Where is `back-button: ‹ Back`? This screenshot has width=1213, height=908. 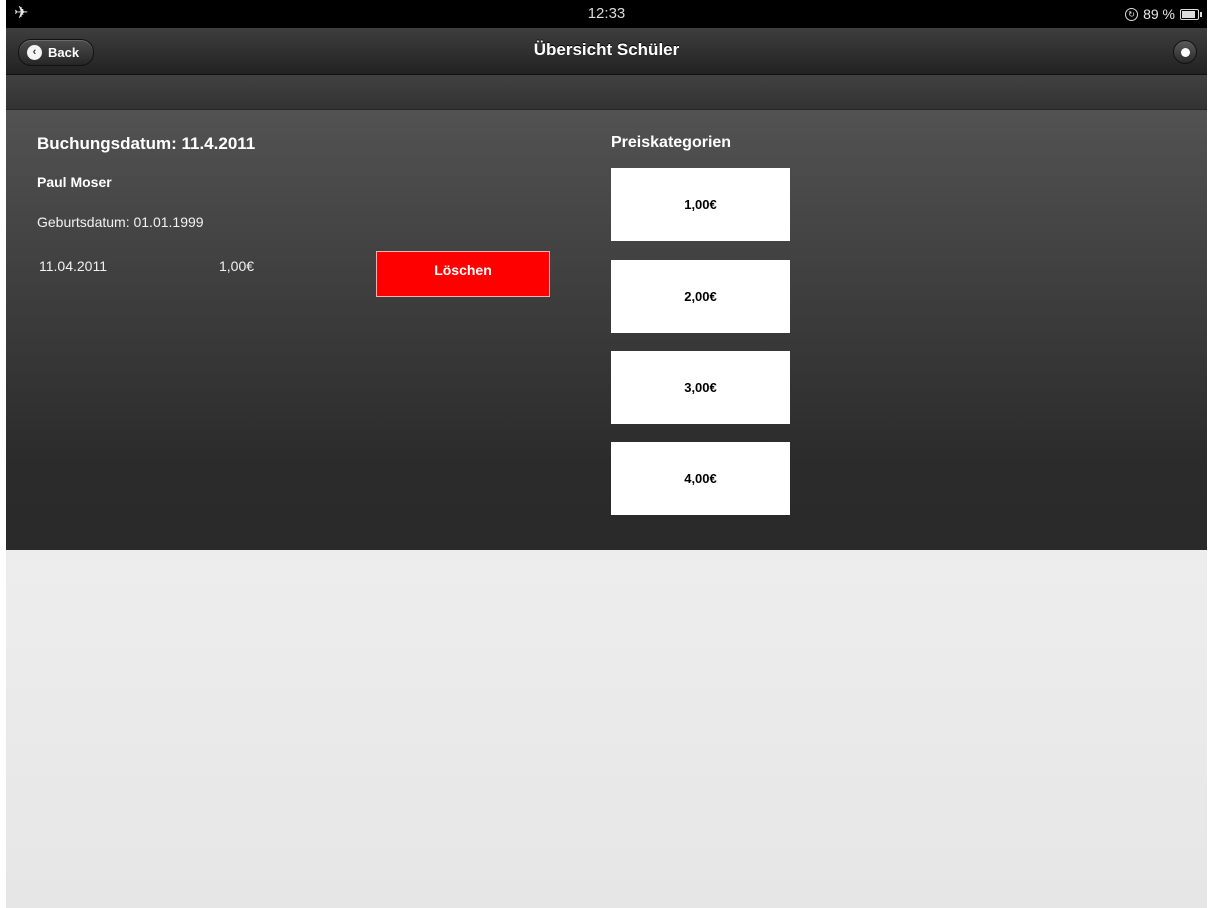
back-button: ‹ Back is located at coordinates (56, 52).